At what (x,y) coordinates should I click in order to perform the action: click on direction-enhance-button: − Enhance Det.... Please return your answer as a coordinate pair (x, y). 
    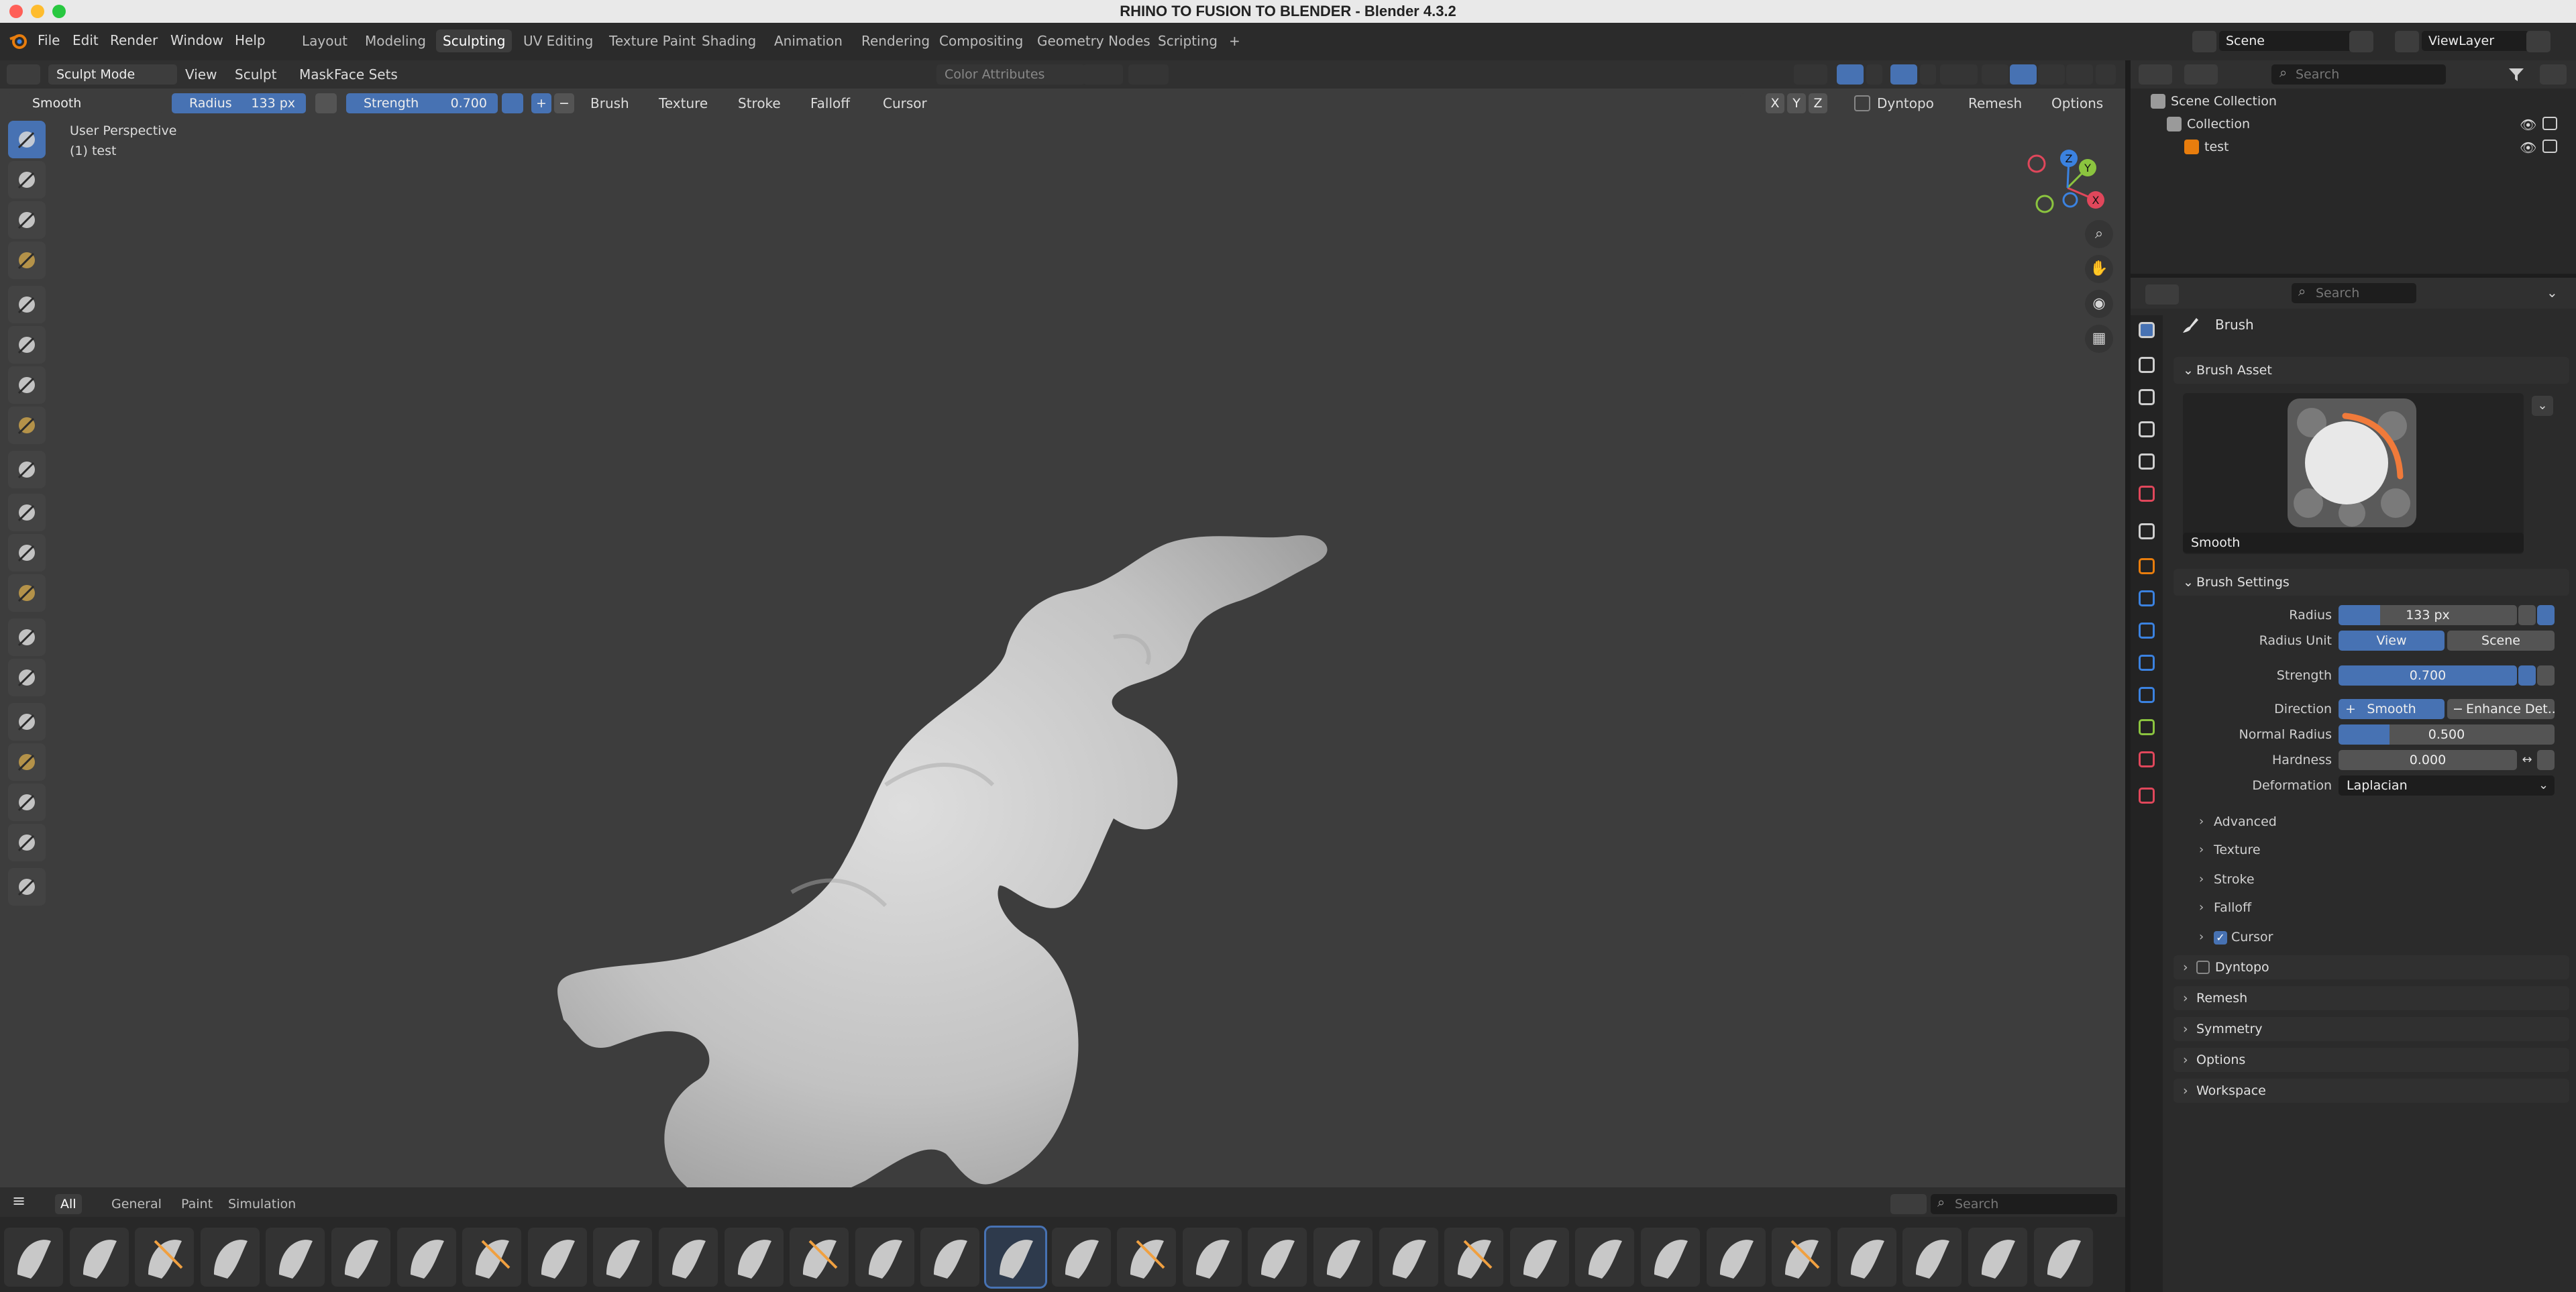
    Looking at the image, I should click on (2501, 709).